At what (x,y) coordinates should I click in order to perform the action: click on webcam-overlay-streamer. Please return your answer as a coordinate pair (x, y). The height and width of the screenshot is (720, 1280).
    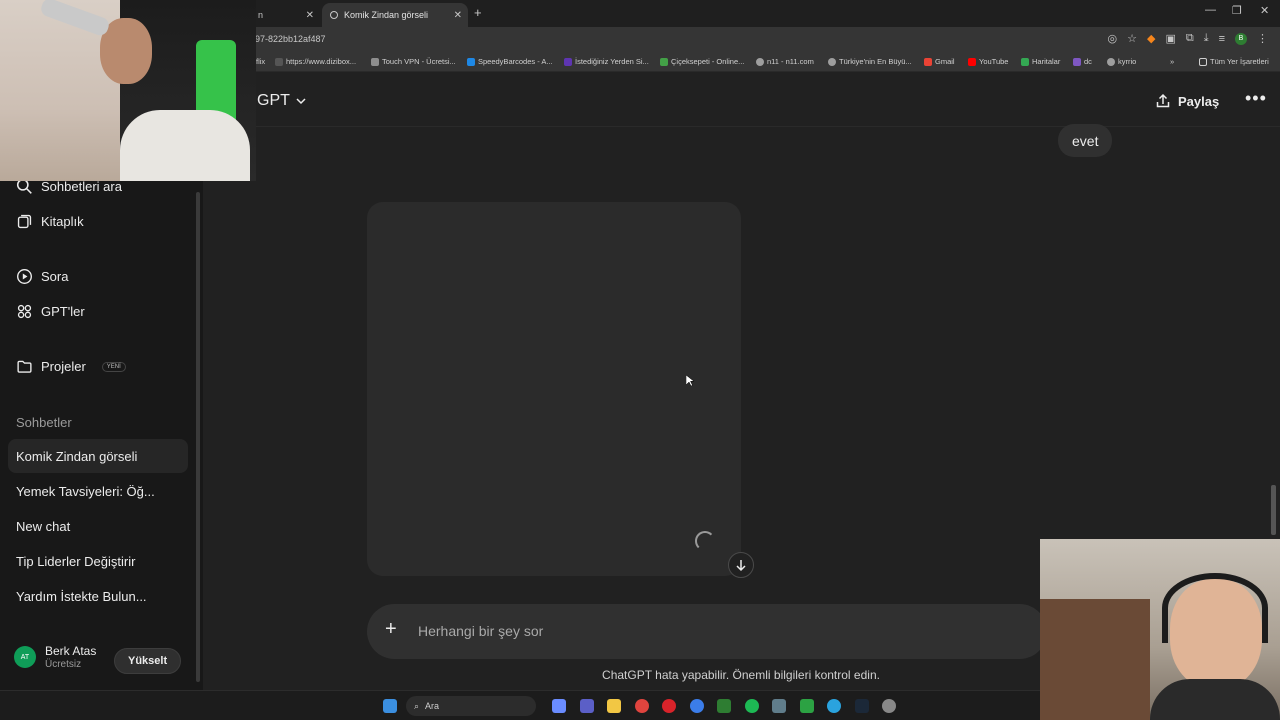
    Looking at the image, I should click on (128, 90).